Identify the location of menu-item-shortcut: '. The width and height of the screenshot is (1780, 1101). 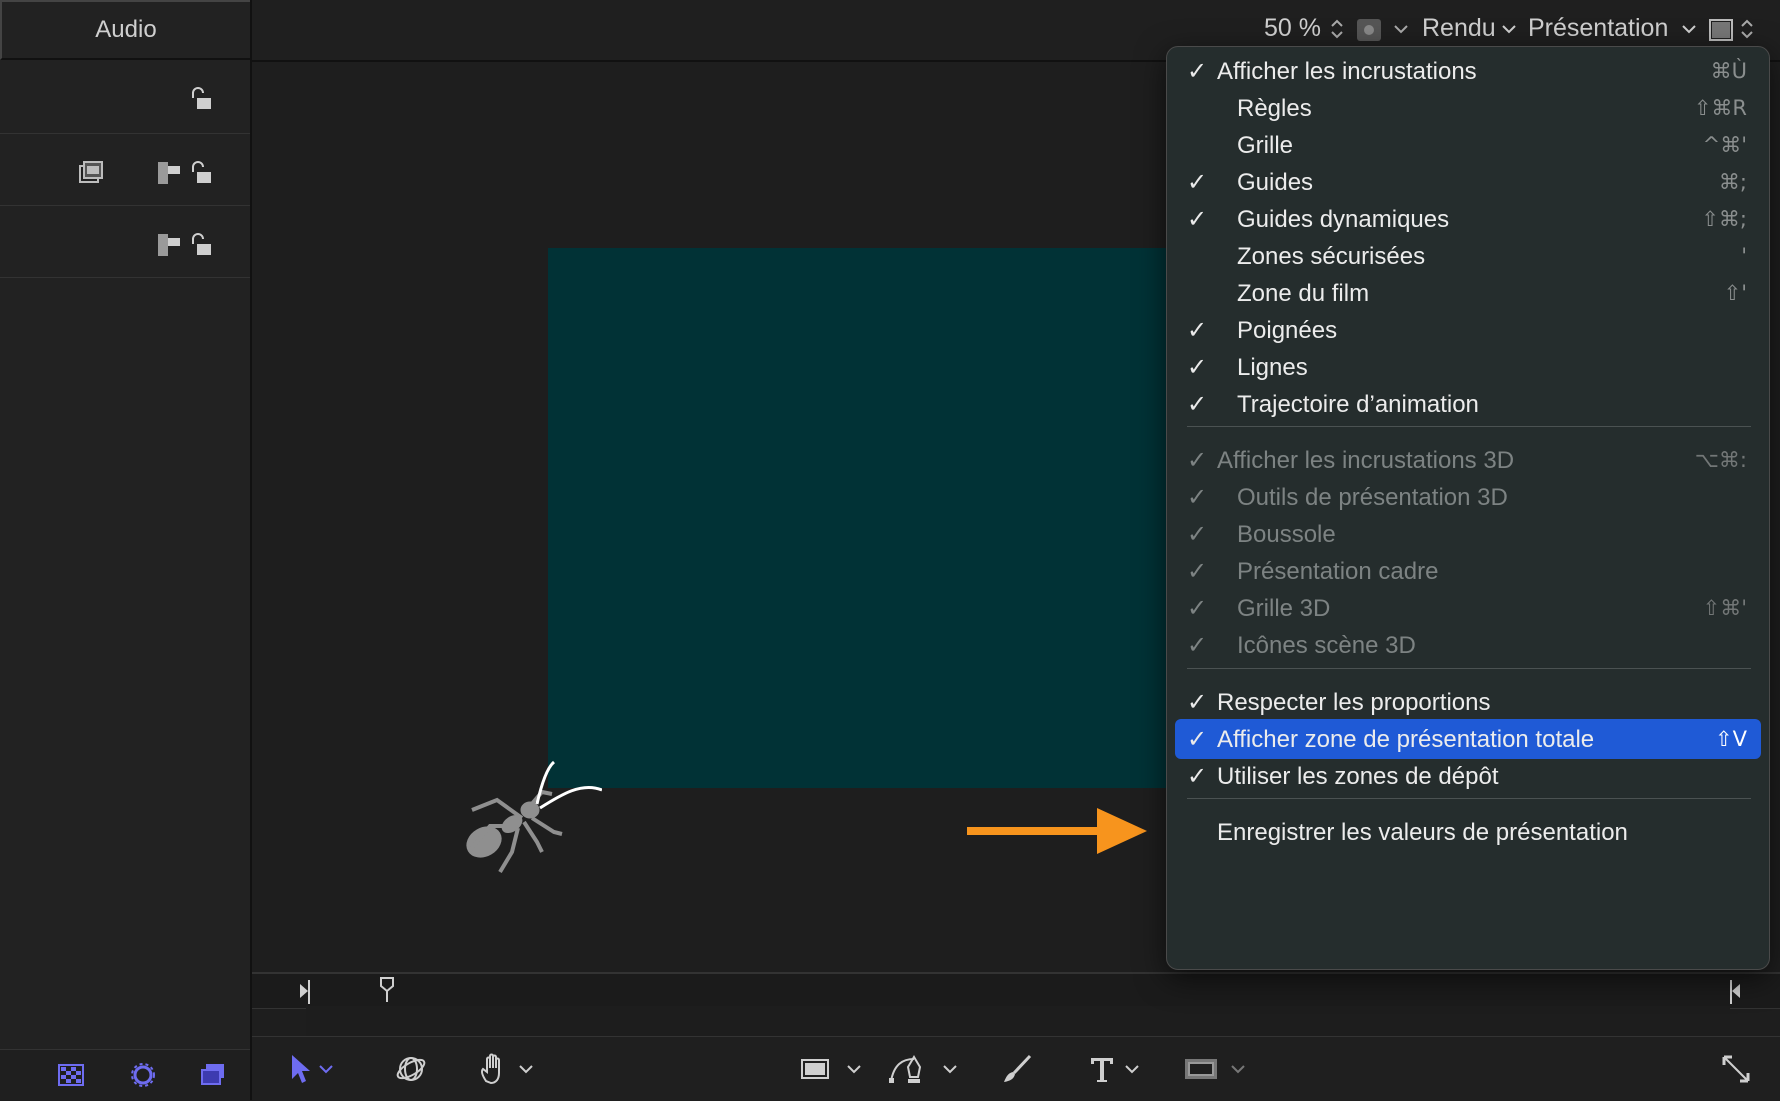
(1744, 256).